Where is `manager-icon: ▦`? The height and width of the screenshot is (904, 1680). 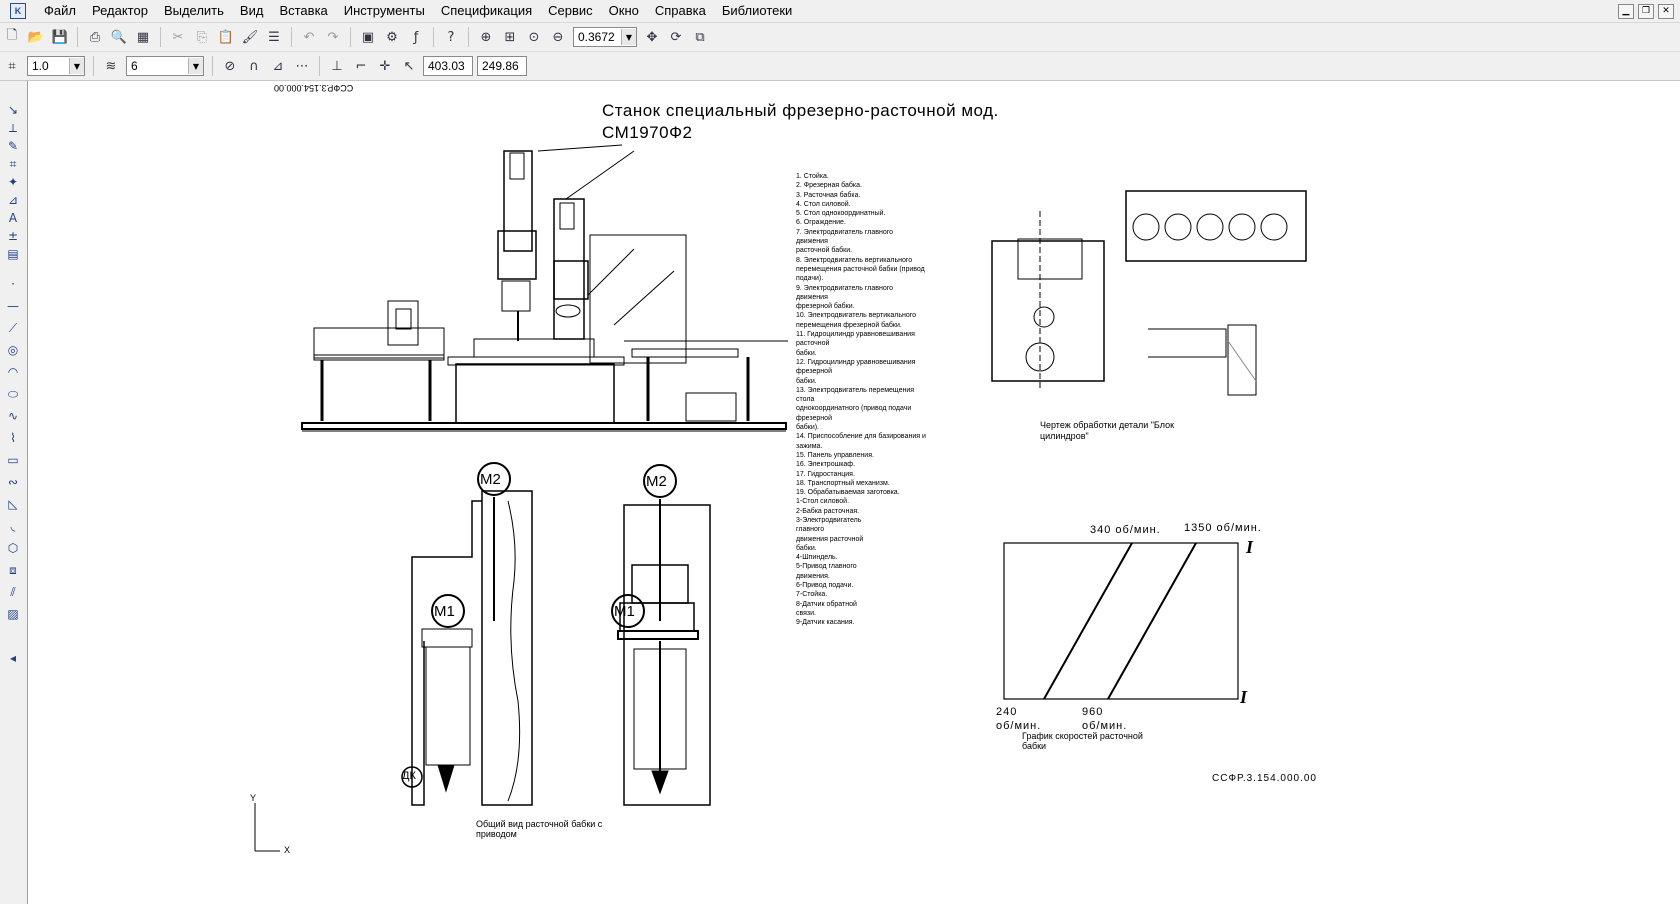
manager-icon: ▦ is located at coordinates (143, 37).